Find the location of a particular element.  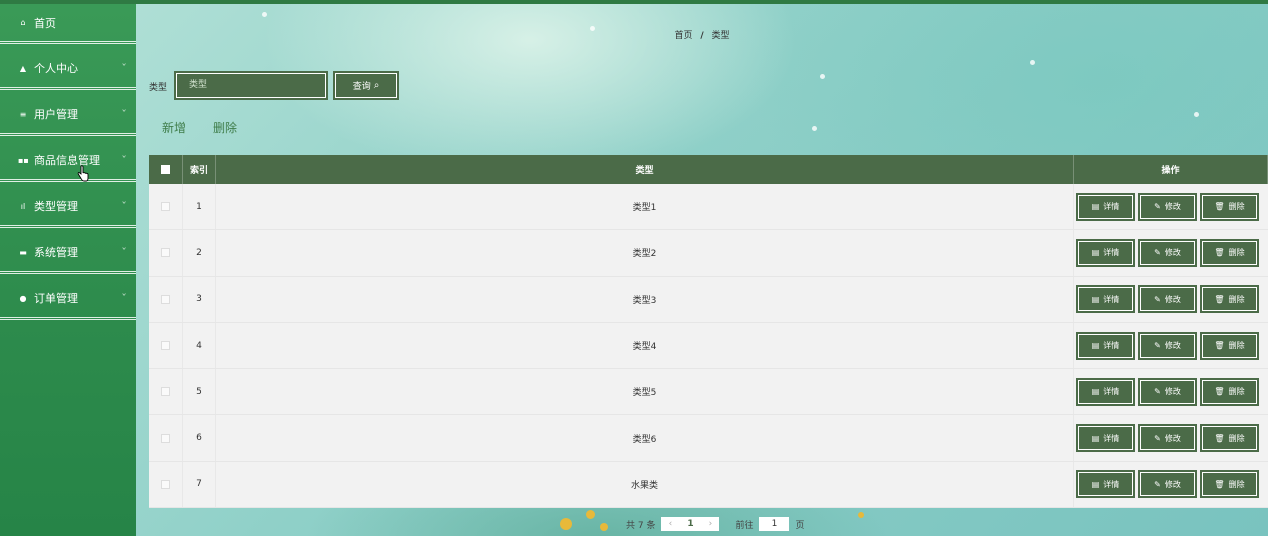

sidebar-item-label: 个人中心 is located at coordinates (56, 68).